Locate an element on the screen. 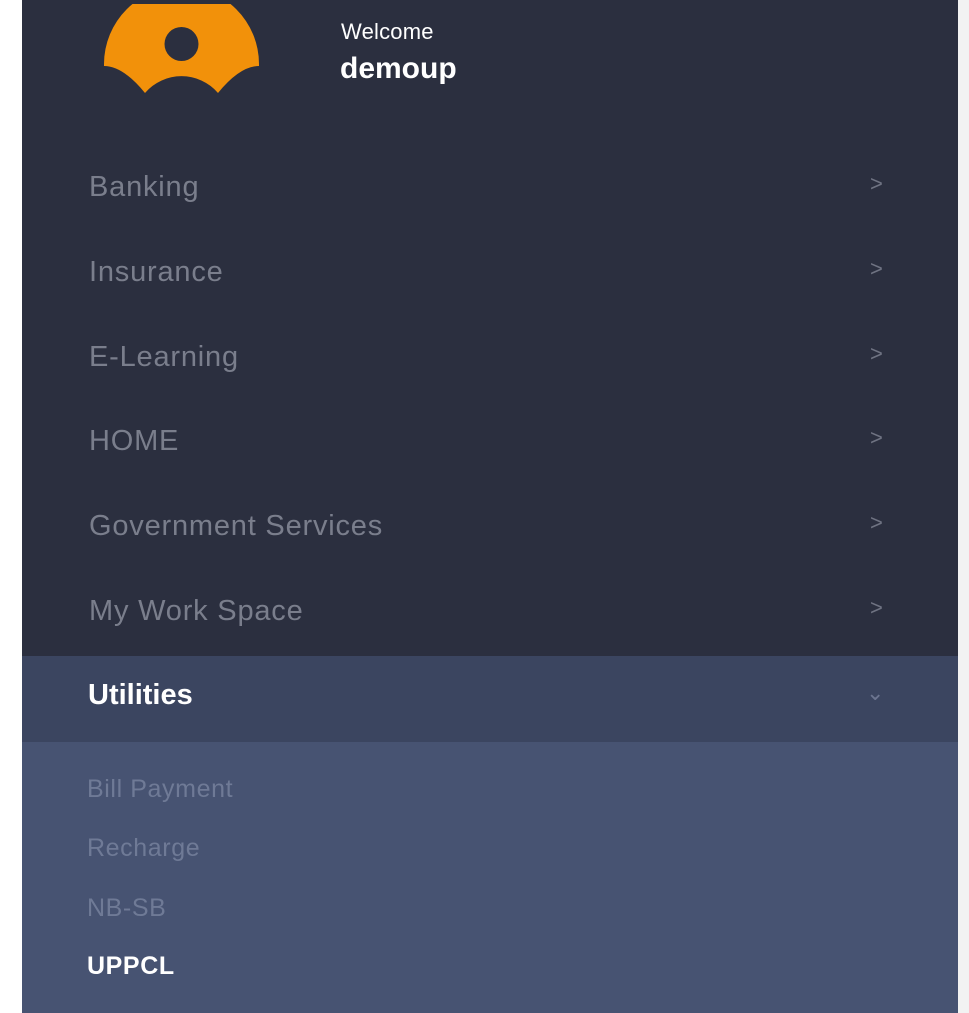 This screenshot has width=969, height=1013. menu-item-label: Government Services is located at coordinates (236, 526).